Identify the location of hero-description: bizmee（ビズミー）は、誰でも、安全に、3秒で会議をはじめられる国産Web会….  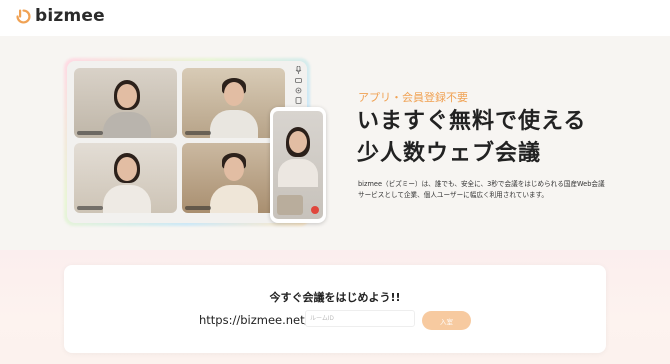
(481, 189).